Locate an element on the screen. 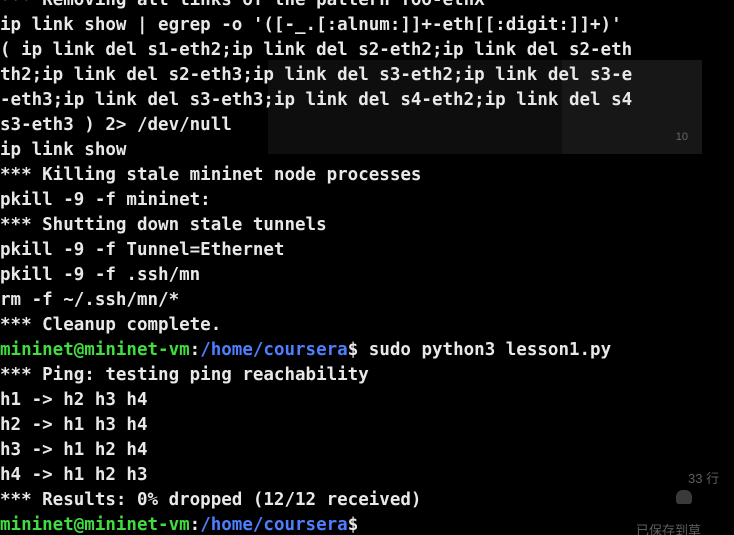 Image resolution: width=734 pixels, height=535 pixels. shell-prompt-line: mininet@mininet-vm:/home/coursera$ is located at coordinates (367, 524).